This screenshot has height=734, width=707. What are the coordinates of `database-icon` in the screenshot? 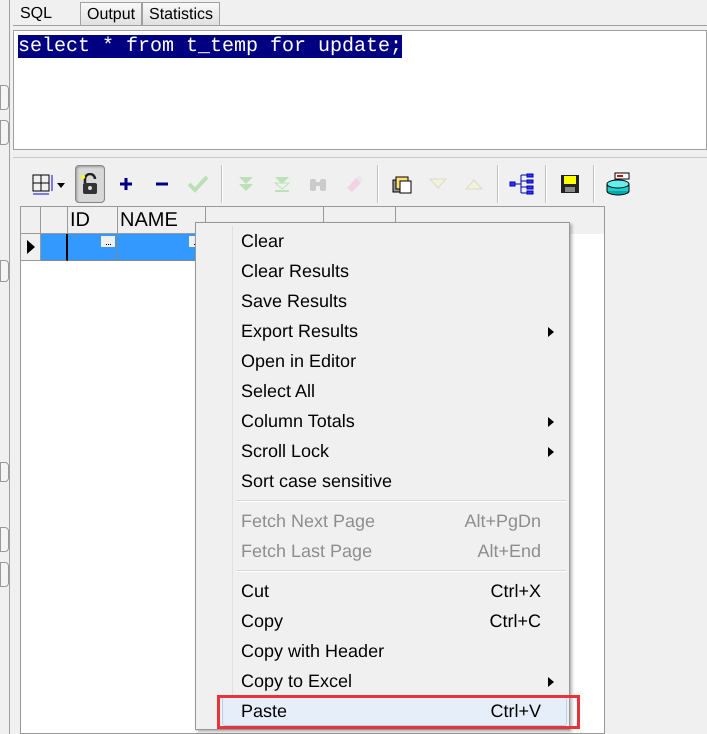 It's located at (618, 184).